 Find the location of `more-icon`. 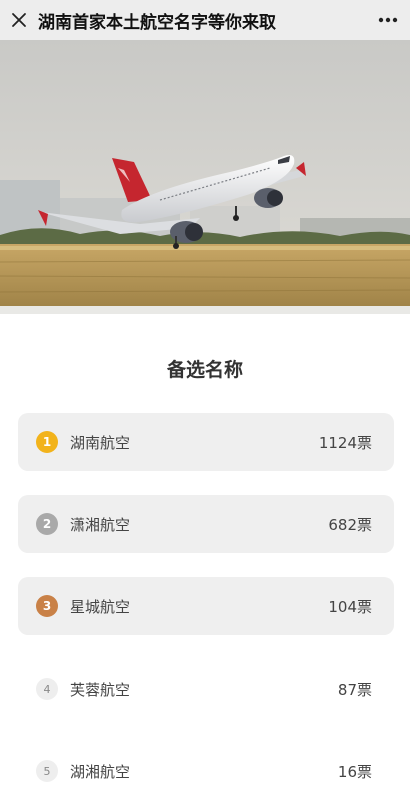

more-icon is located at coordinates (388, 20).